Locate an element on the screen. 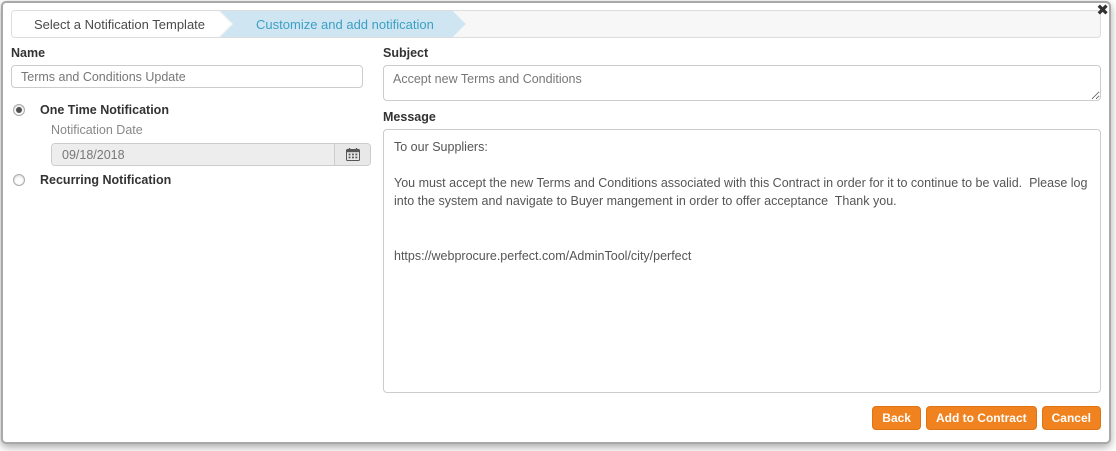 This screenshot has height=451, width=1116. calendar-icon is located at coordinates (352, 154).